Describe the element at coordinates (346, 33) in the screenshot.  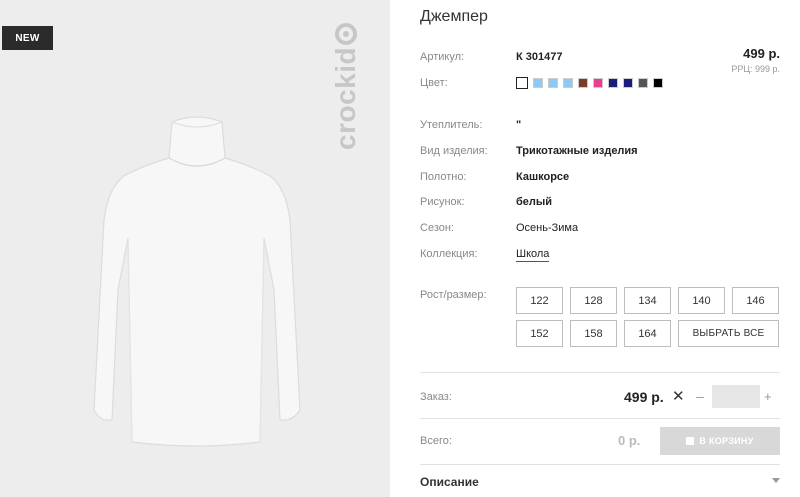
I see `brand-logo-mark` at that location.